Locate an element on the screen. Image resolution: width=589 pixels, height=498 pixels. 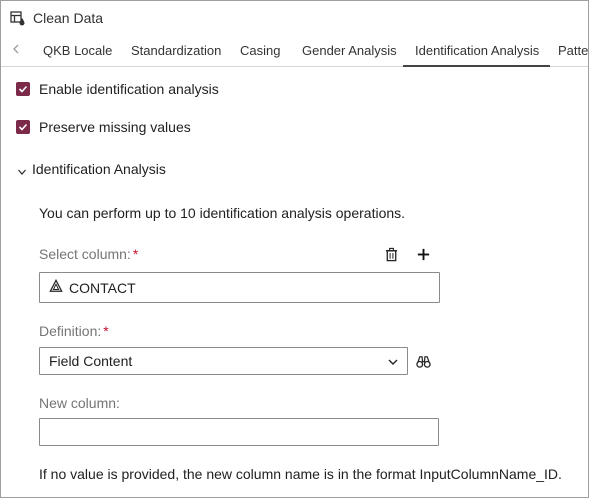
definition-value: Field Content is located at coordinates (91, 361).